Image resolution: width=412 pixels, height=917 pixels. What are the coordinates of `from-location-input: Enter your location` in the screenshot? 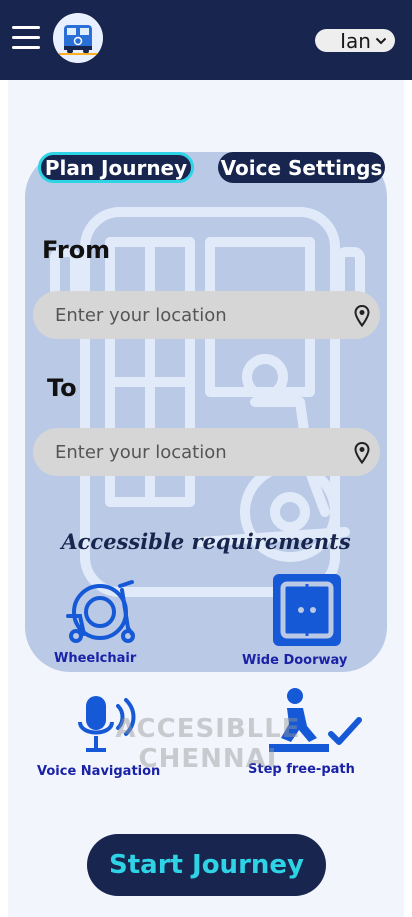 It's located at (206, 315).